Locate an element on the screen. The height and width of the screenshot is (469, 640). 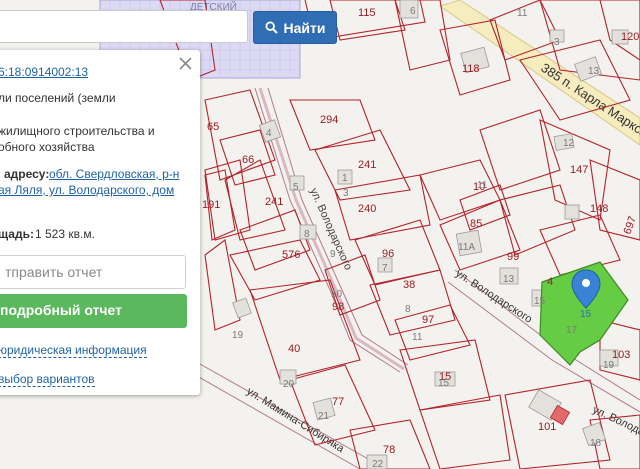
parcel-label: 115 is located at coordinates (367, 13).